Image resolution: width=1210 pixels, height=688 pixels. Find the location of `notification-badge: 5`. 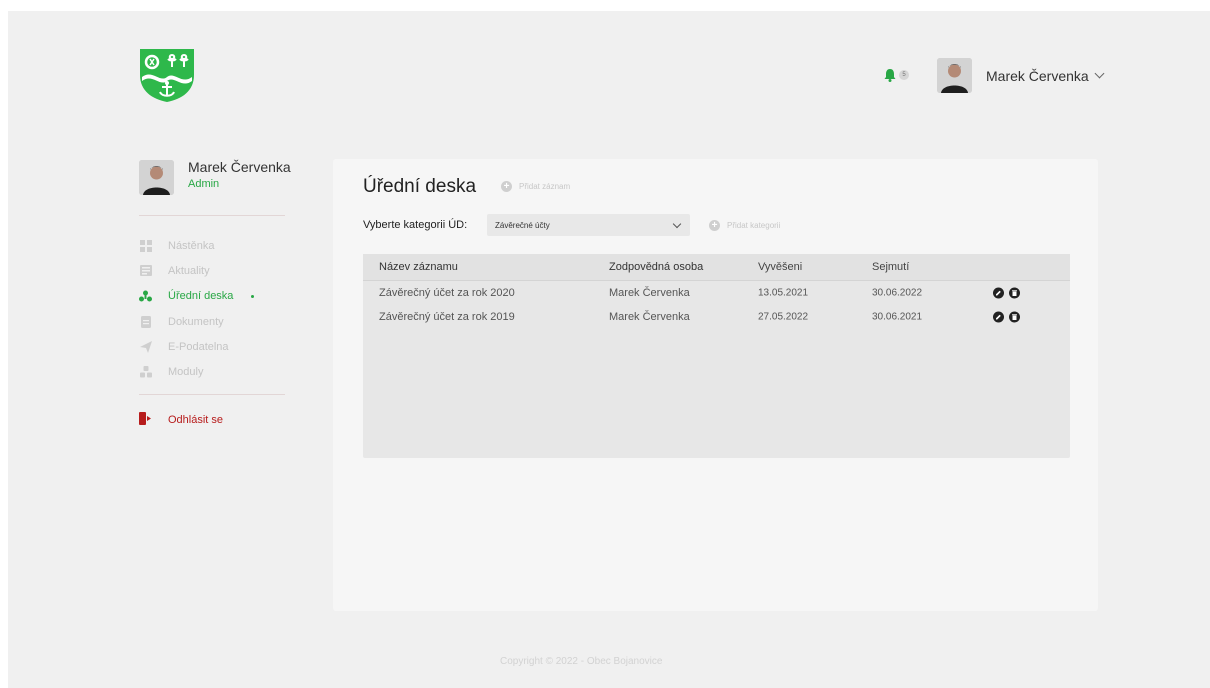

notification-badge: 5 is located at coordinates (904, 75).